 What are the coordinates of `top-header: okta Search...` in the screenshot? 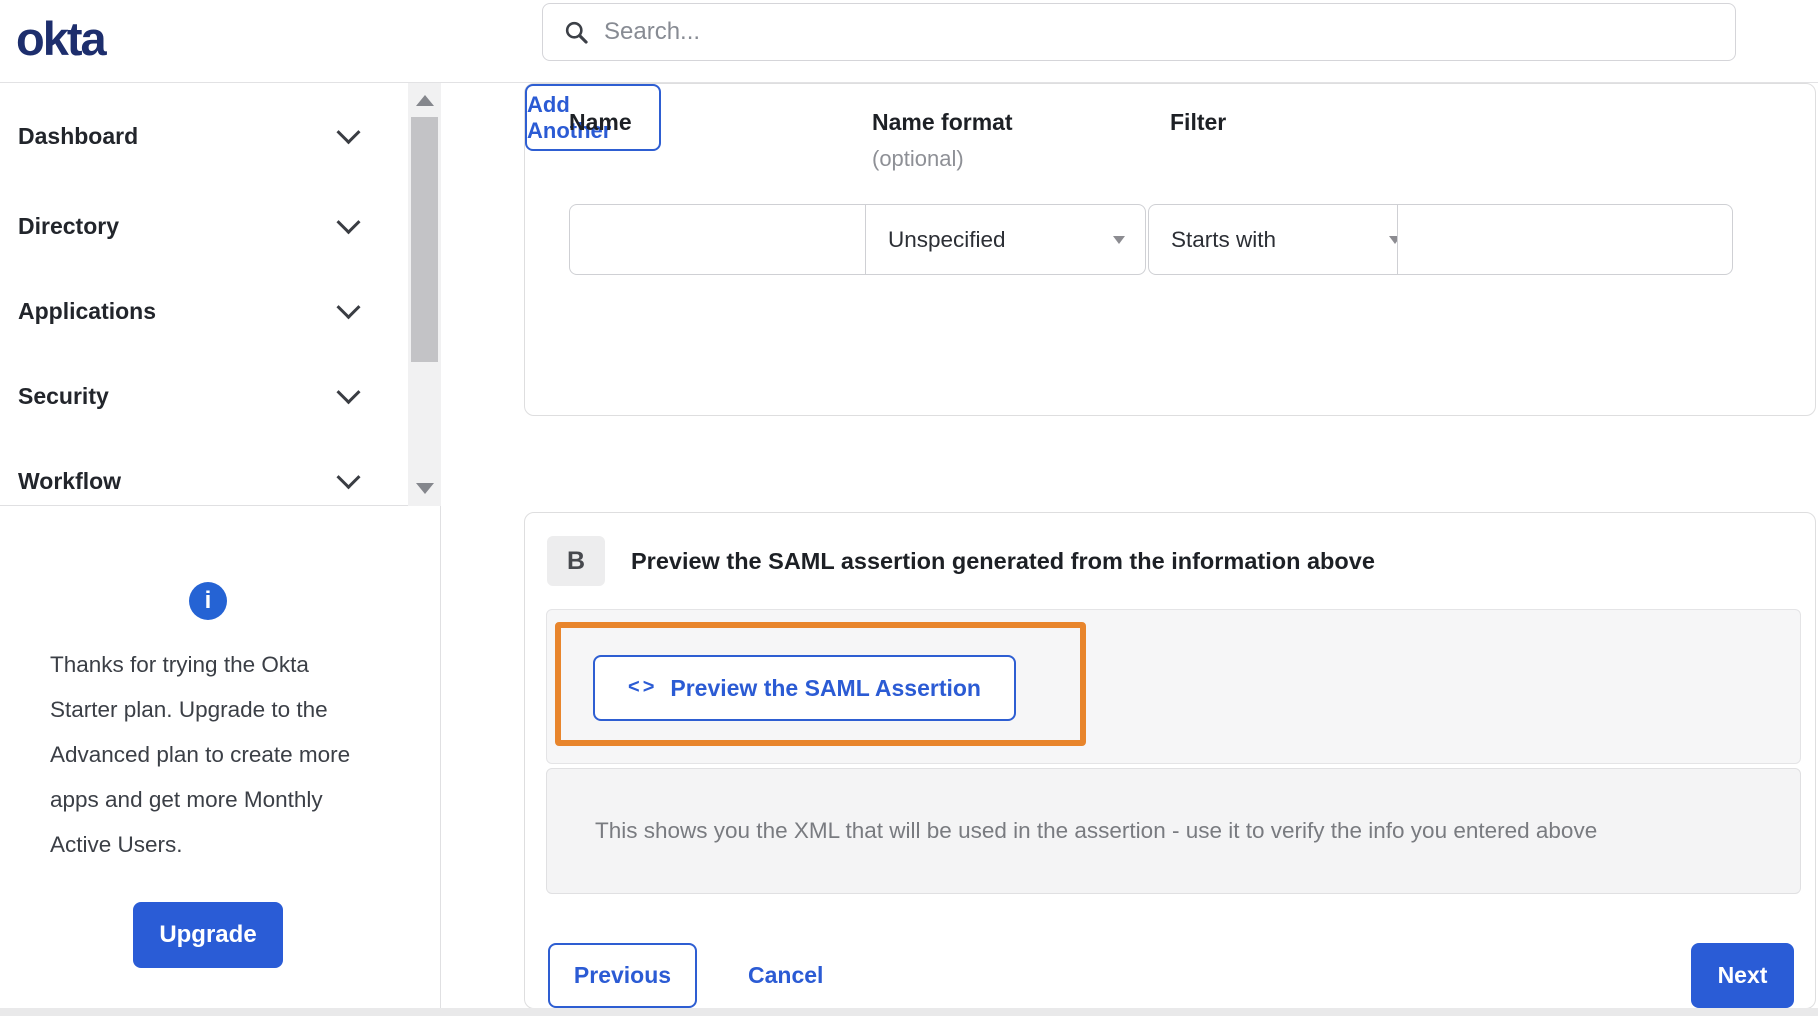 It's located at (909, 41).